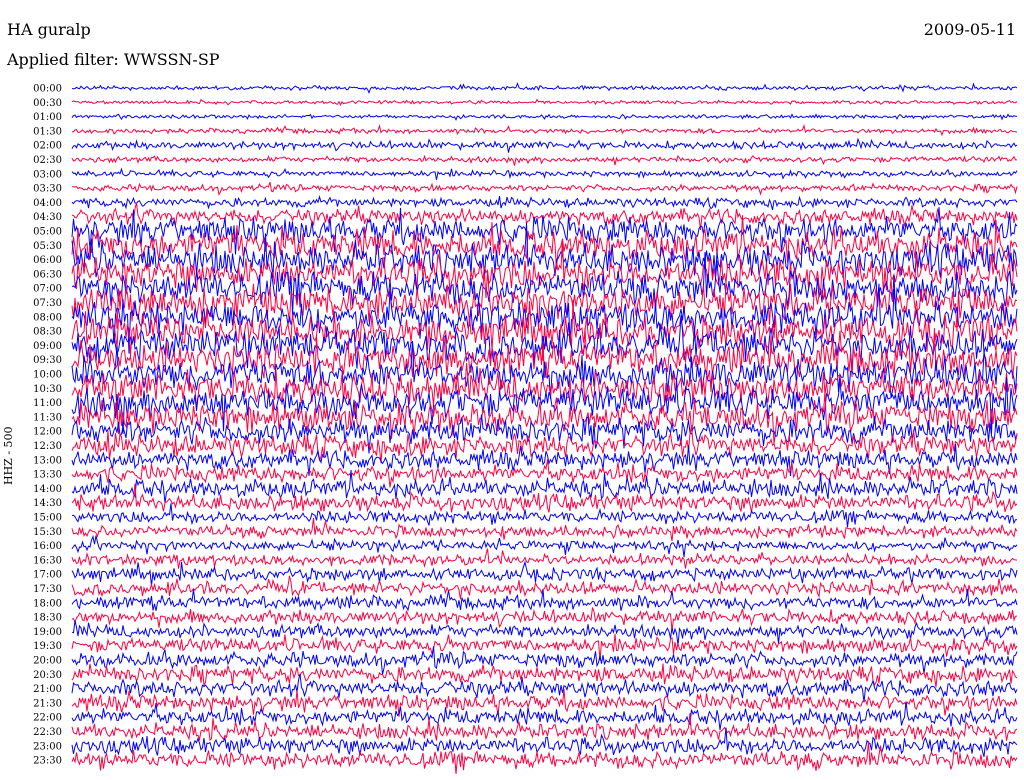 This screenshot has width=1024, height=780. What do you see at coordinates (47, 646) in the screenshot?
I see `row-label: 19:30` at bounding box center [47, 646].